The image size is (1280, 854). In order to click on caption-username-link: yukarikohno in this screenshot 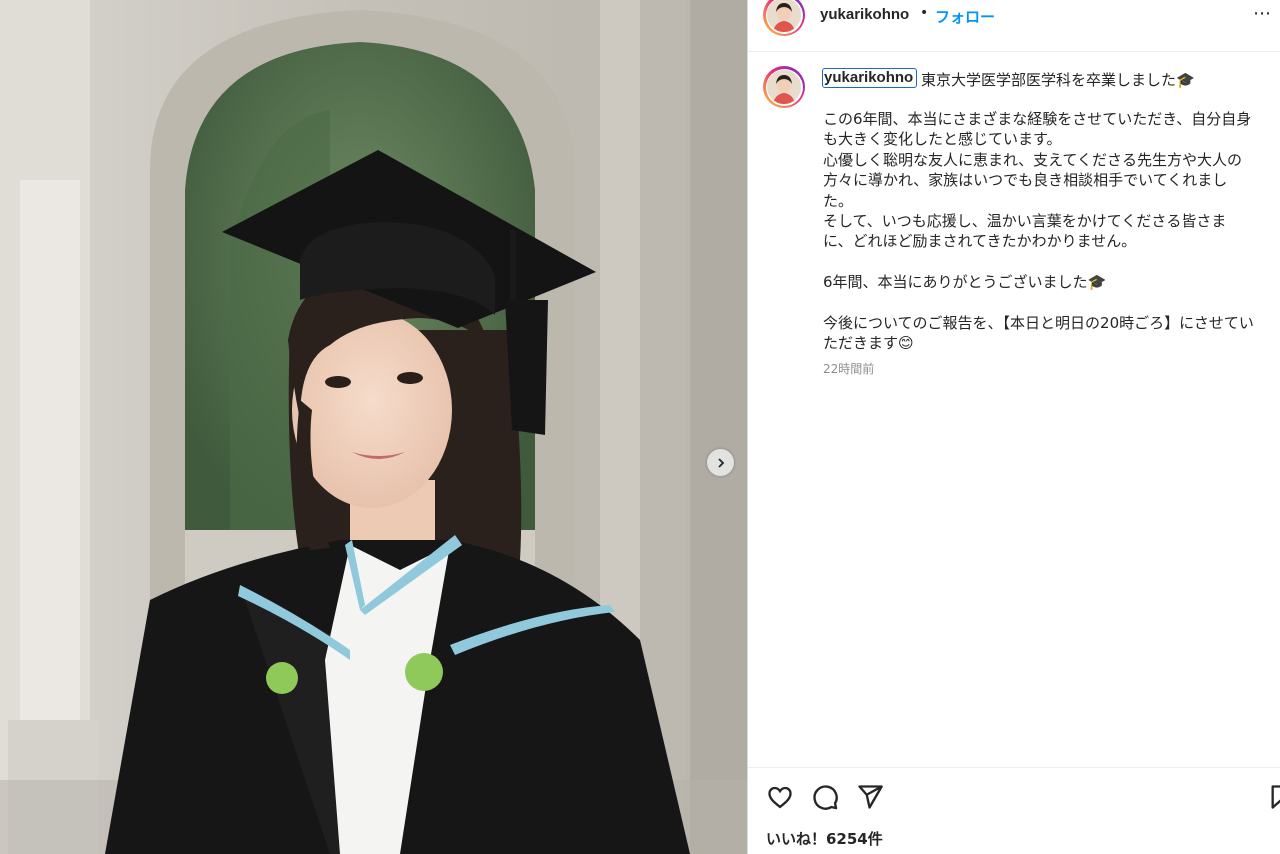, I will do `click(870, 78)`.